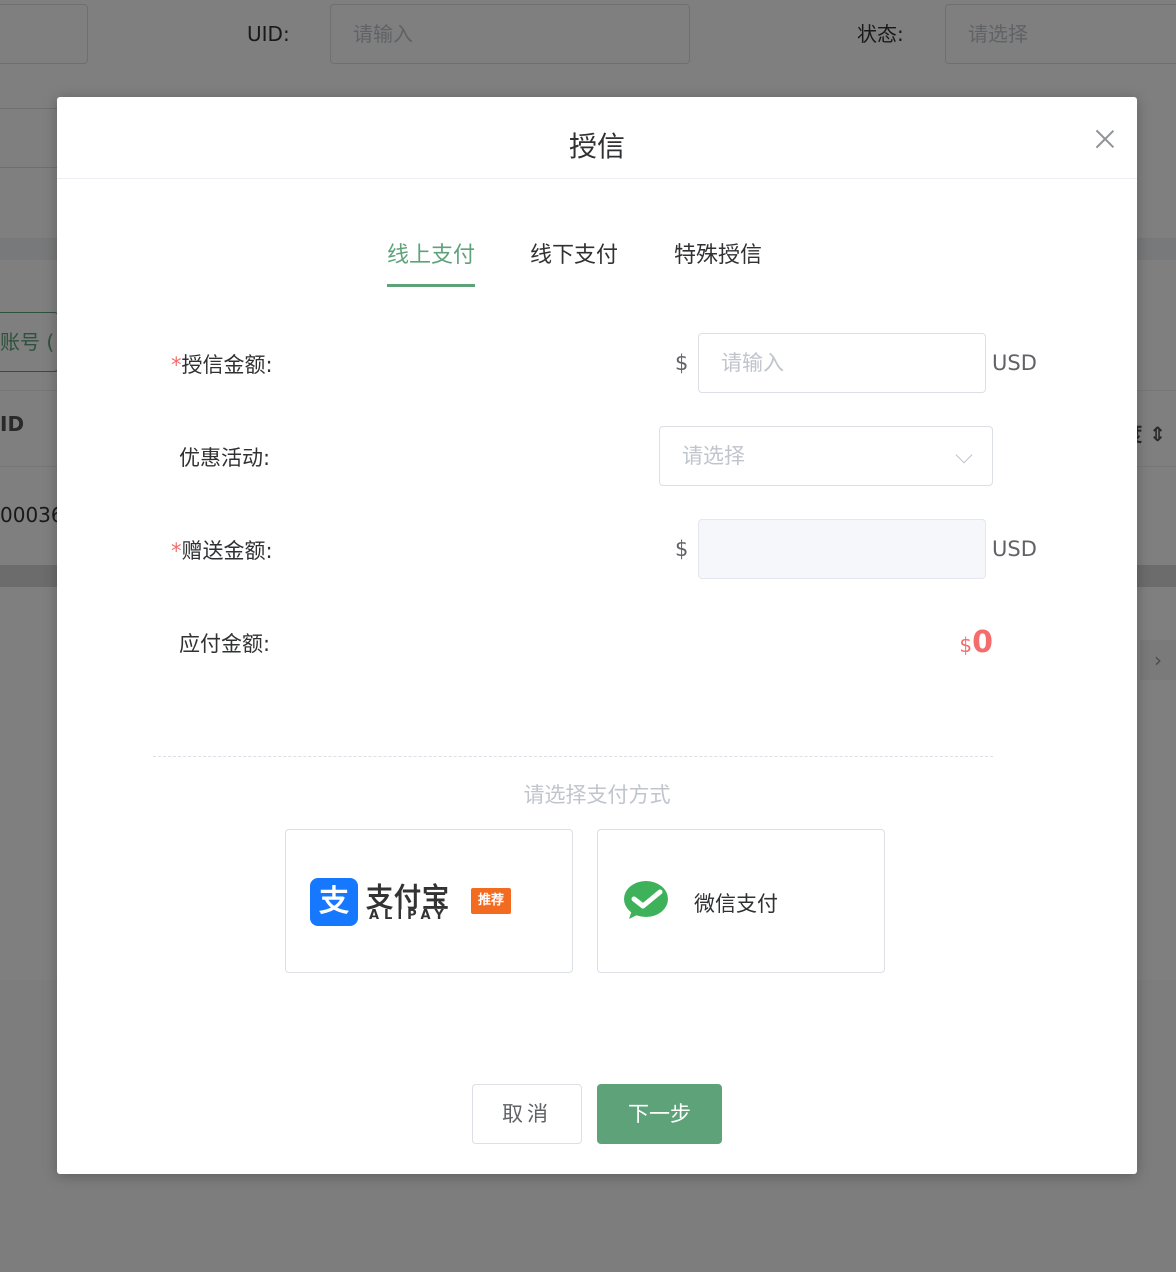 The width and height of the screenshot is (1176, 1272). What do you see at coordinates (431, 262) in the screenshot?
I see `tab-online-payment: 线上支付` at bounding box center [431, 262].